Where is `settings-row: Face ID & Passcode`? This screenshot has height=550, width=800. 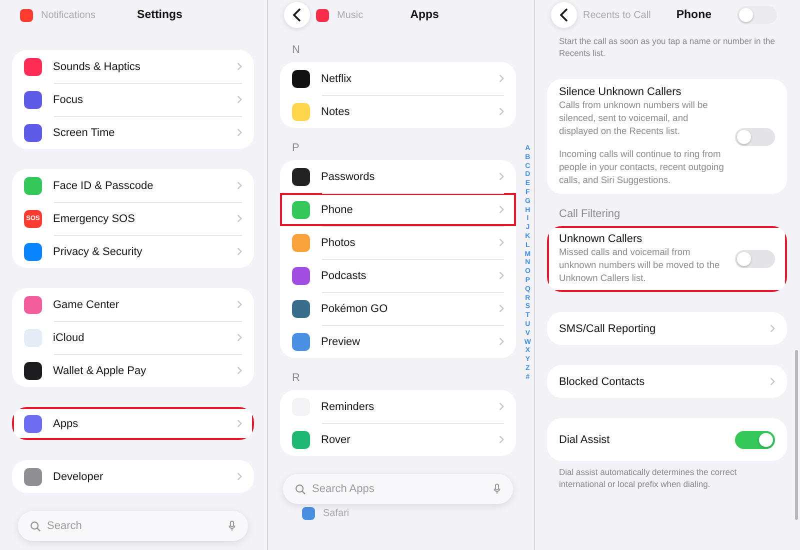 settings-row: Face ID & Passcode is located at coordinates (133, 185).